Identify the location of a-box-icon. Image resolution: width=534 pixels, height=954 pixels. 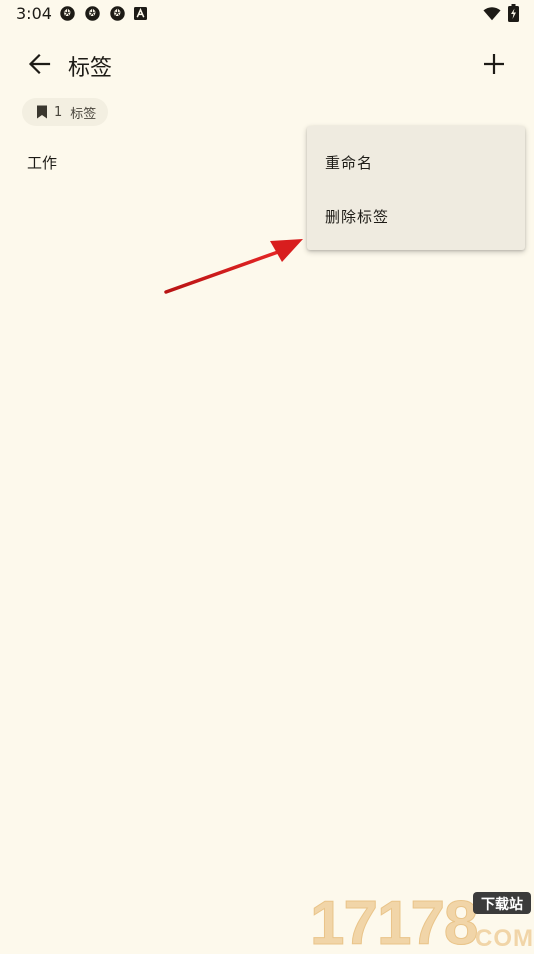
(140, 13).